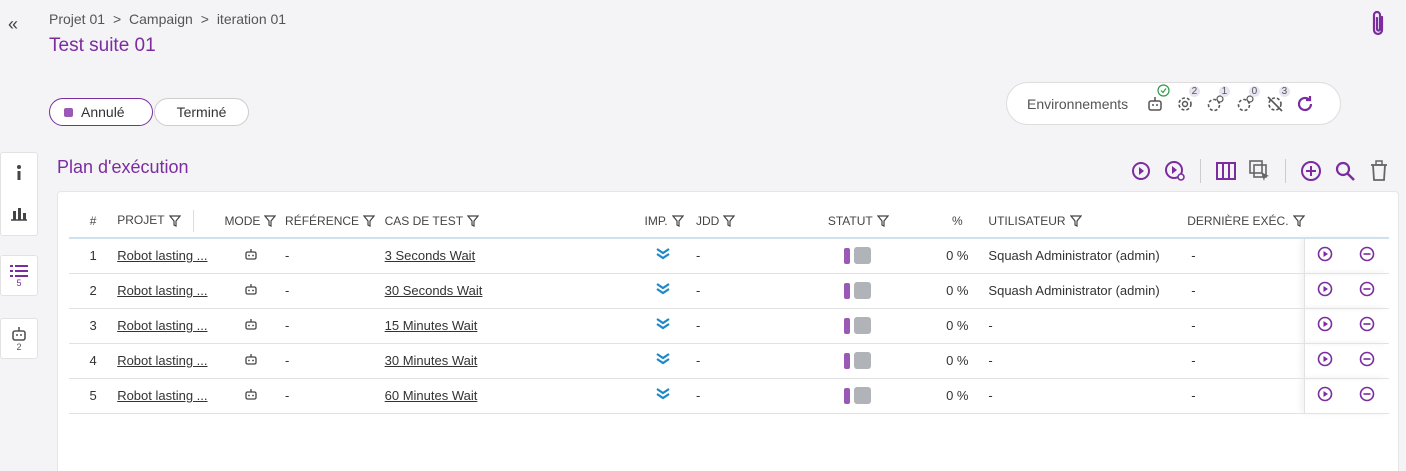 This screenshot has width=1406, height=471. Describe the element at coordinates (1346, 221) in the screenshot. I see `col-header-actions` at that location.